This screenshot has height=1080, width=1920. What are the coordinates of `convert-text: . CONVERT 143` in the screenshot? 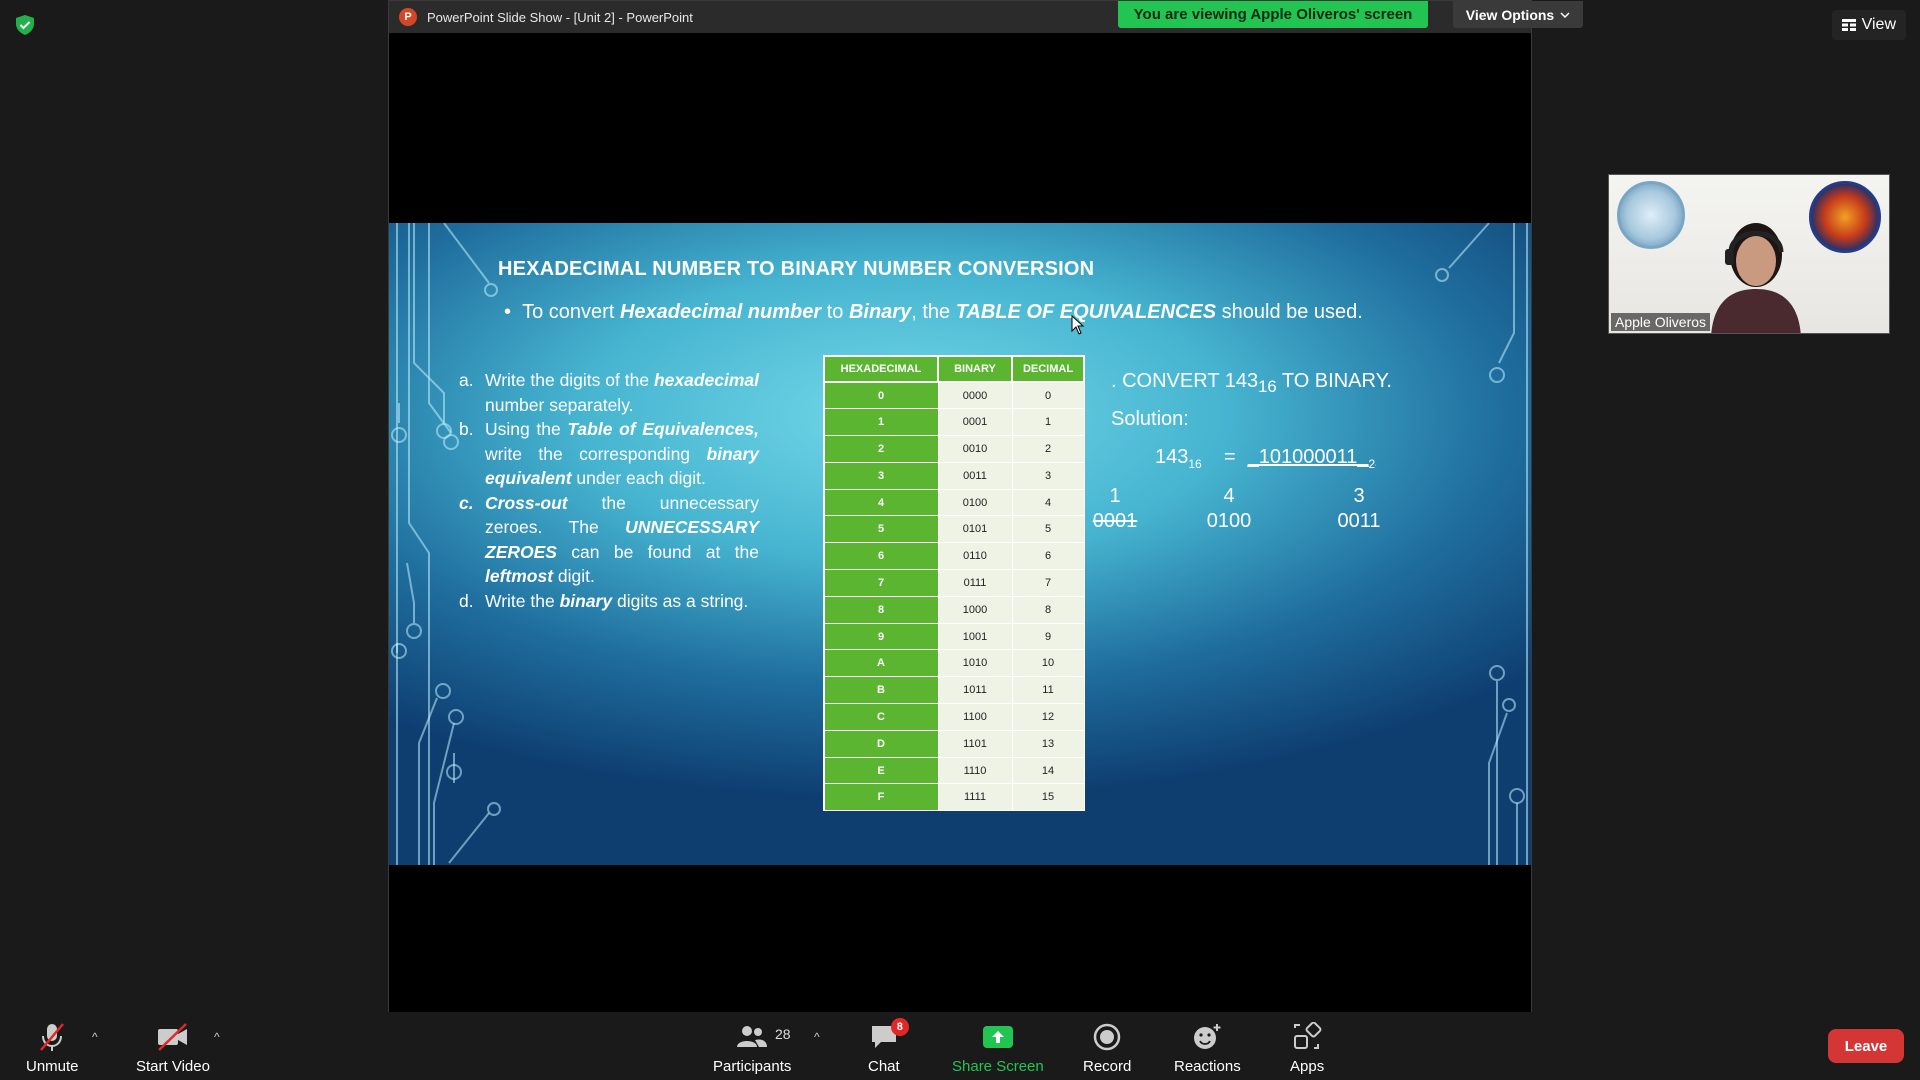 It's located at (1185, 381).